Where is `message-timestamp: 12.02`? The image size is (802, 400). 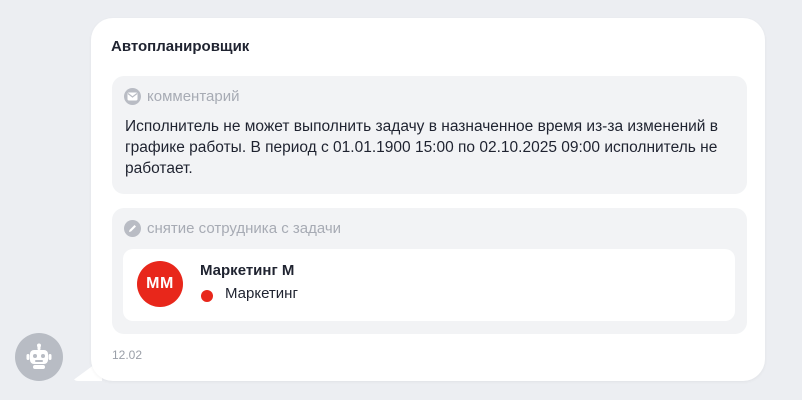 message-timestamp: 12.02 is located at coordinates (127, 355).